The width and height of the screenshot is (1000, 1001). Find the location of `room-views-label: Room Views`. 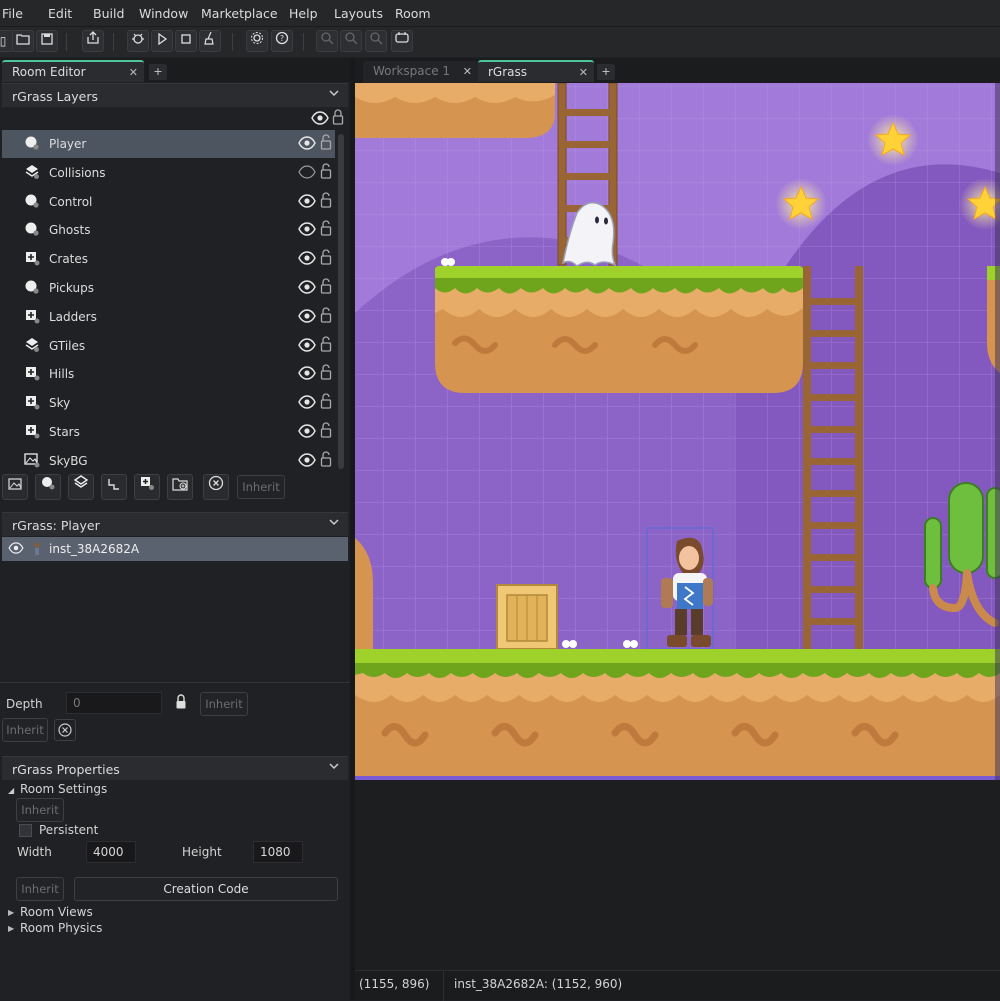

room-views-label: Room Views is located at coordinates (56, 912).